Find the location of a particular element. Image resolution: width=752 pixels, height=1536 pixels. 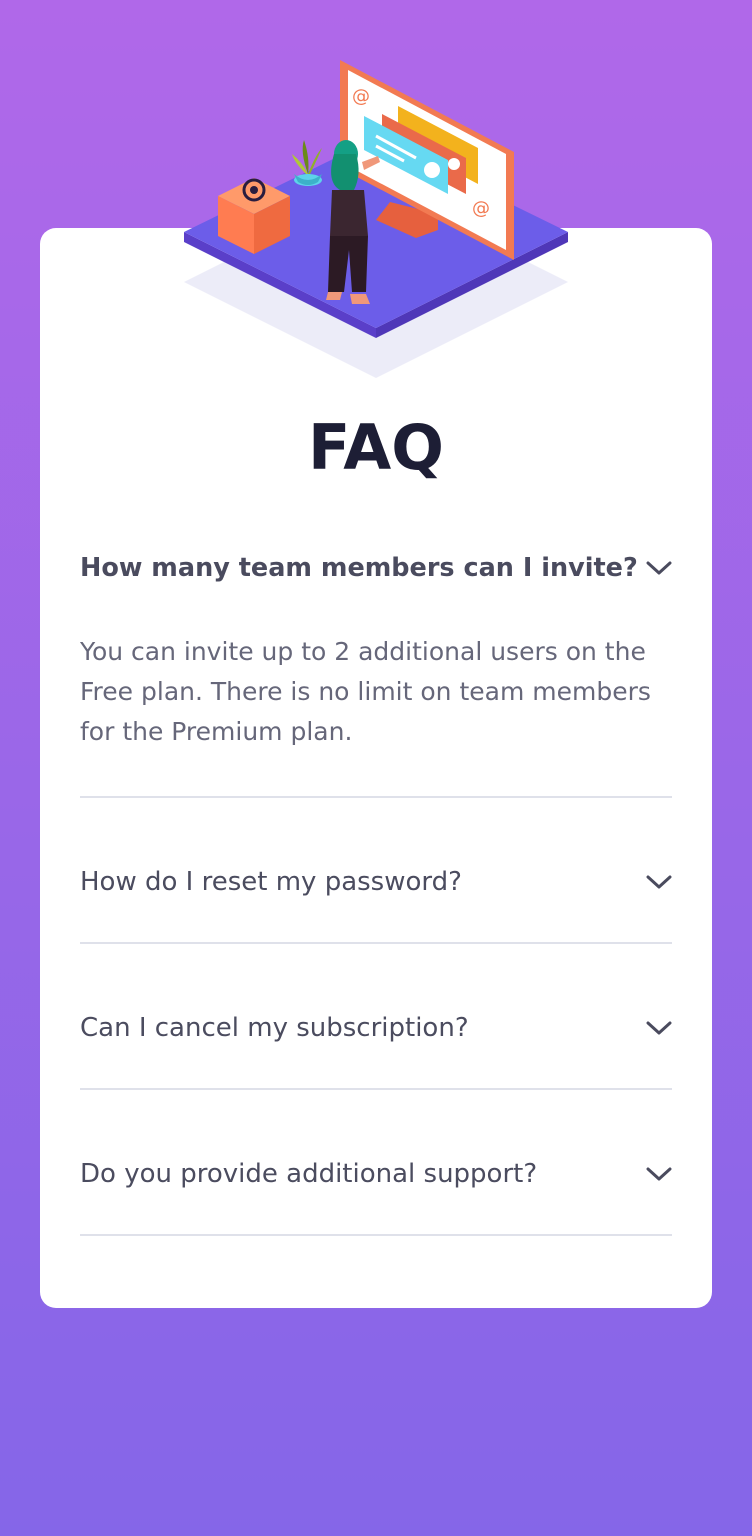

faq-item-cancel-subscription: Can I cancel my subscription? is located at coordinates (376, 1028).